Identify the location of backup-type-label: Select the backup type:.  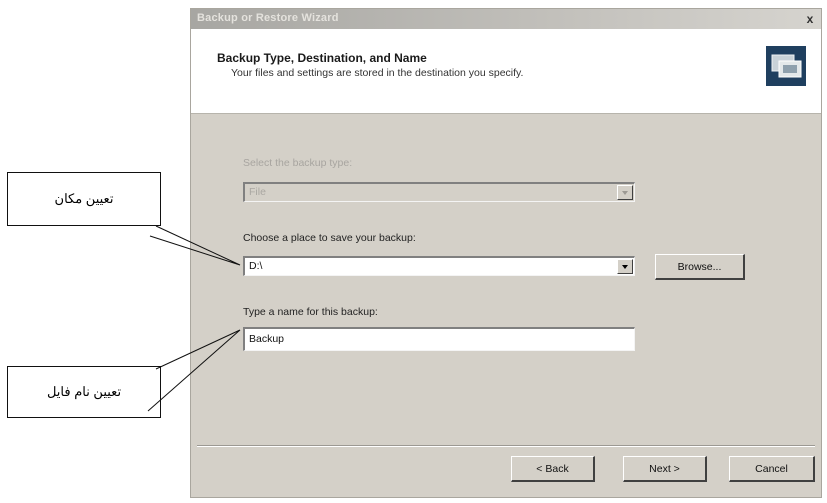
(298, 163).